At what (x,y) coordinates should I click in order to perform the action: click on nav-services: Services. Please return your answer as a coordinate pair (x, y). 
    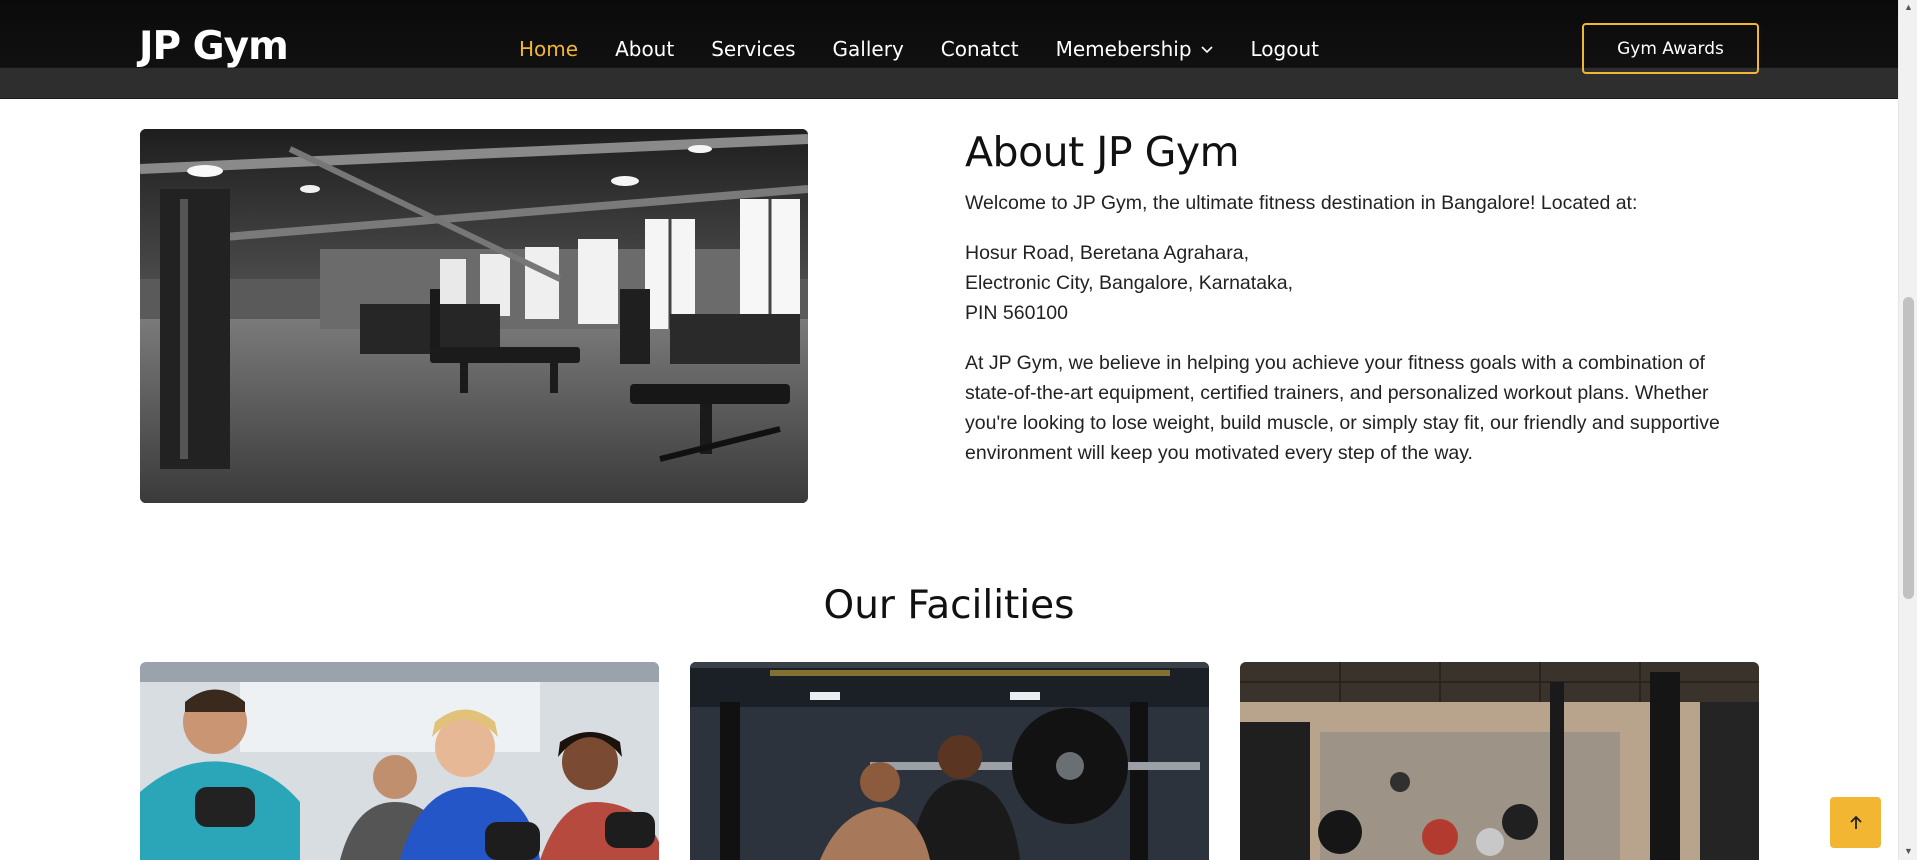
    Looking at the image, I should click on (753, 49).